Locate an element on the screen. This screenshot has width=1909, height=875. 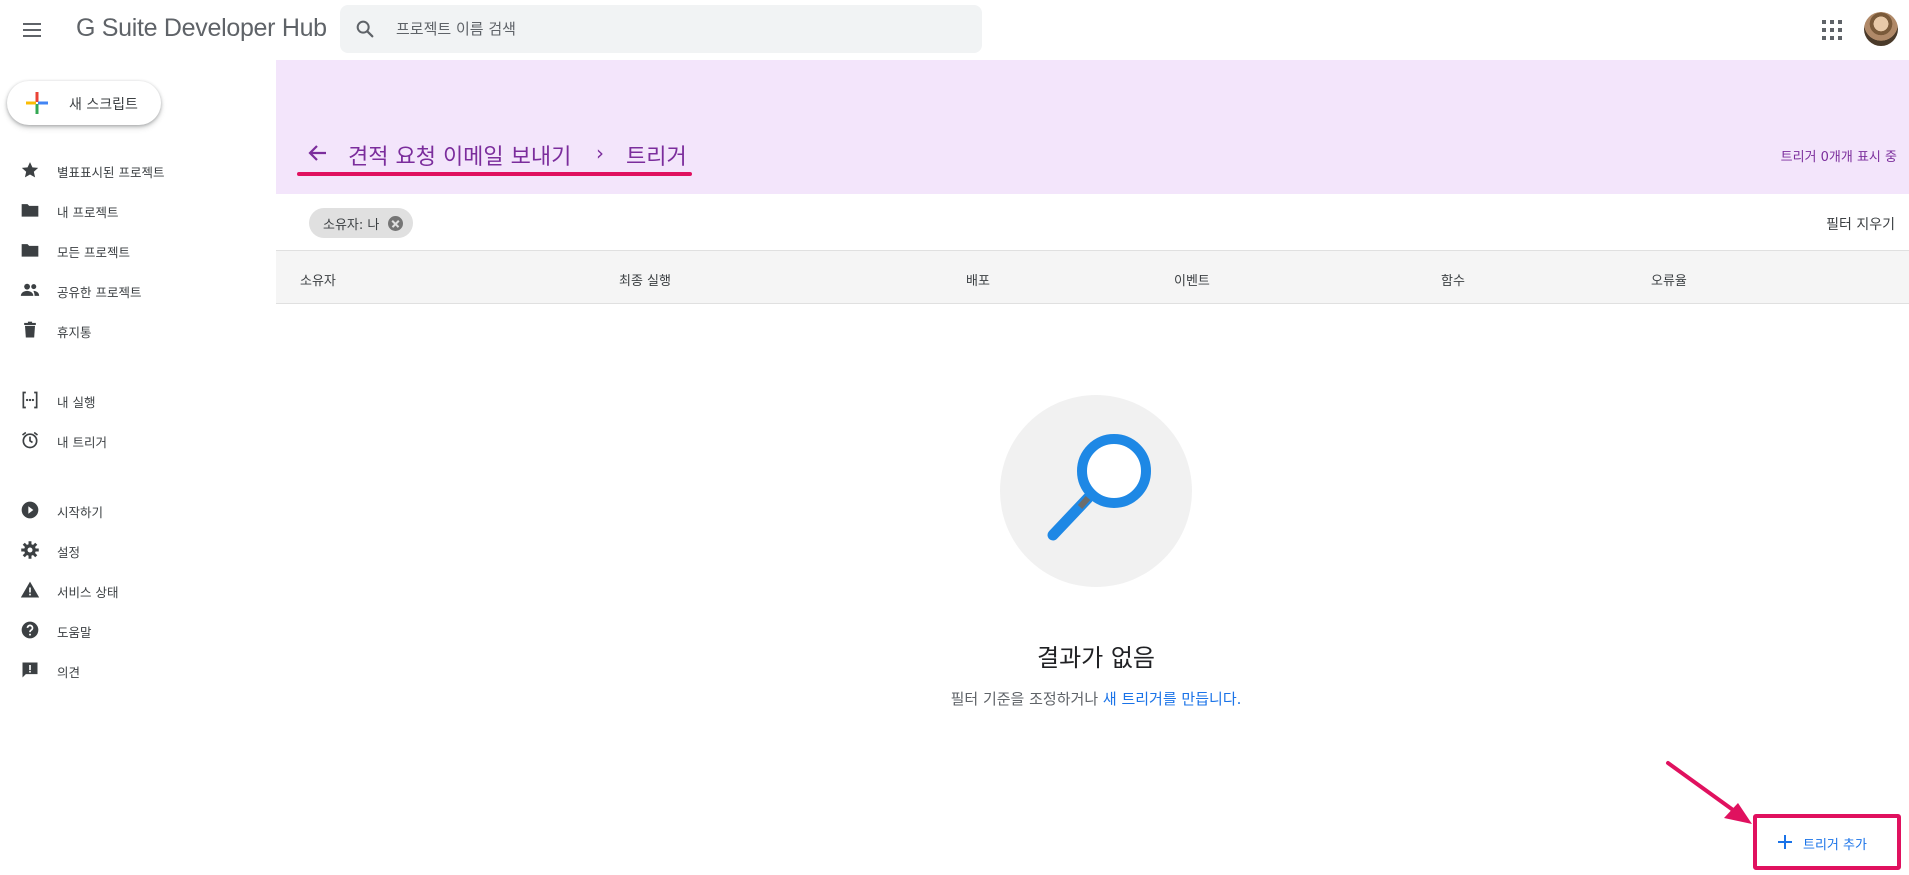
sidebar-item-trash: 휴지통 is located at coordinates (138, 330).